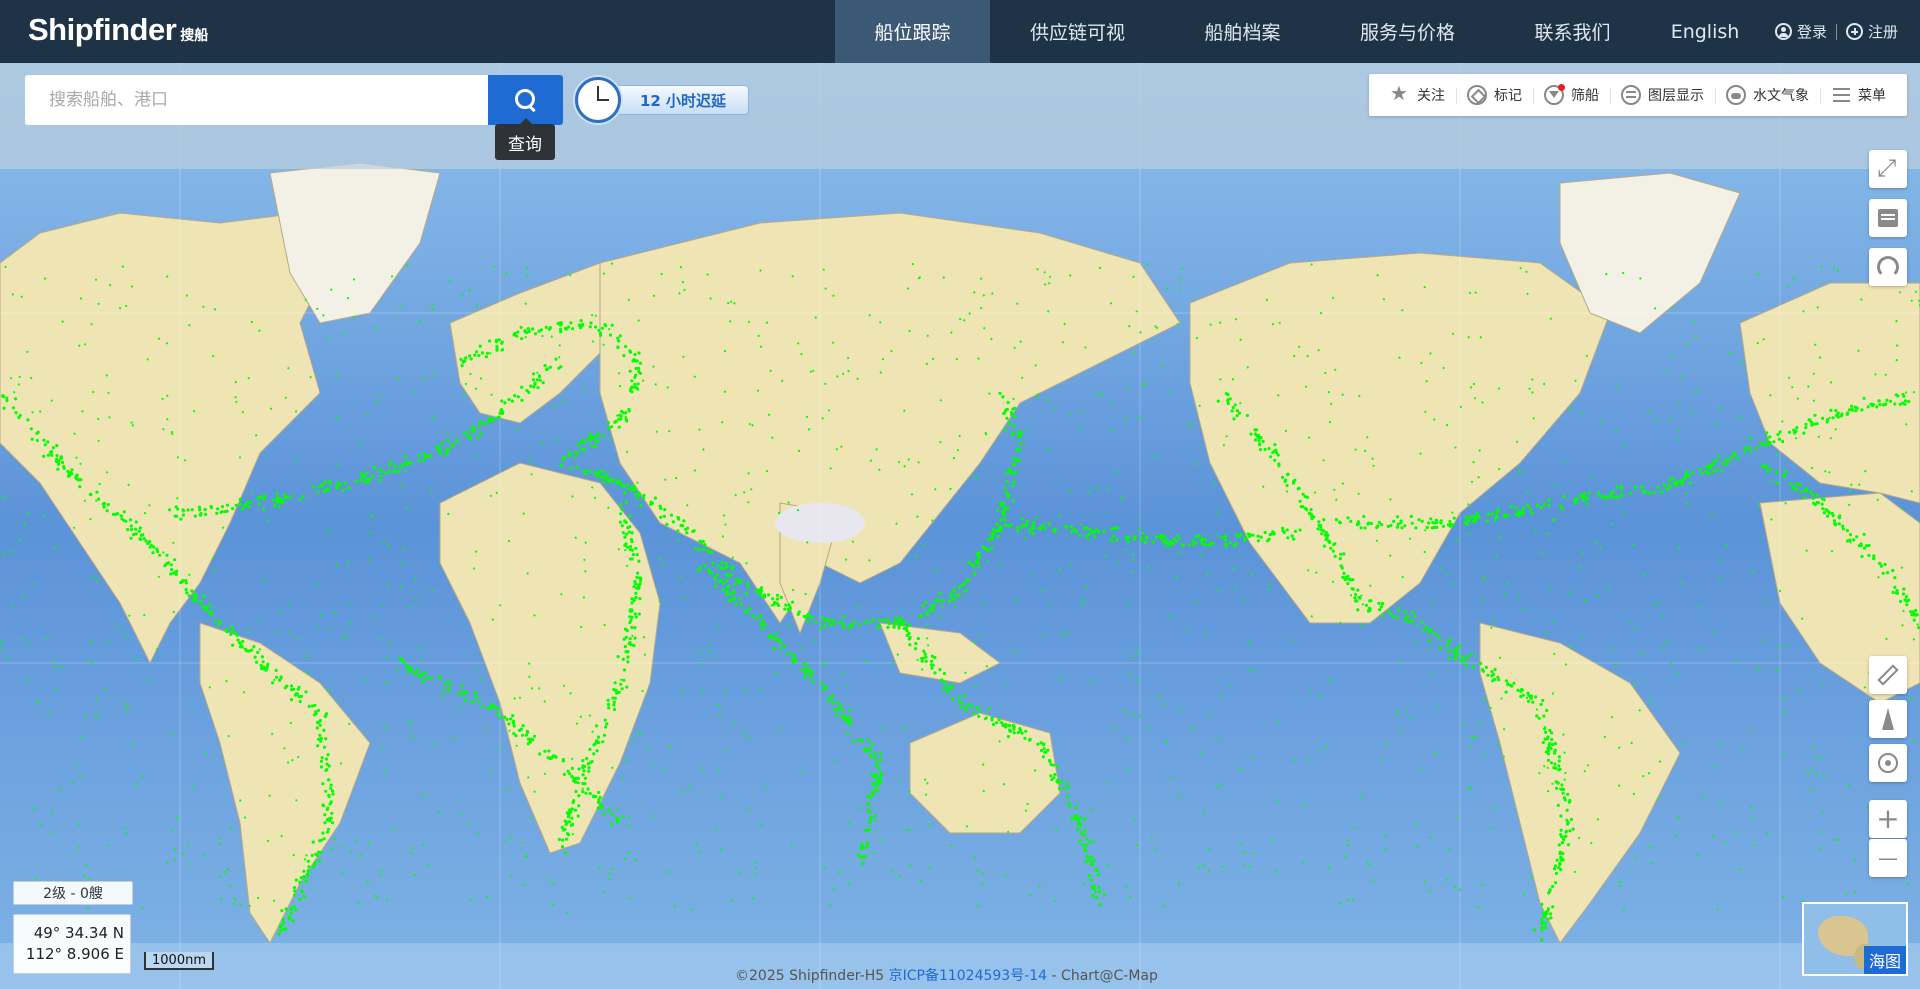 The image size is (1920, 989). I want to click on nav-supply-chain: 供应链可视, so click(1077, 31).